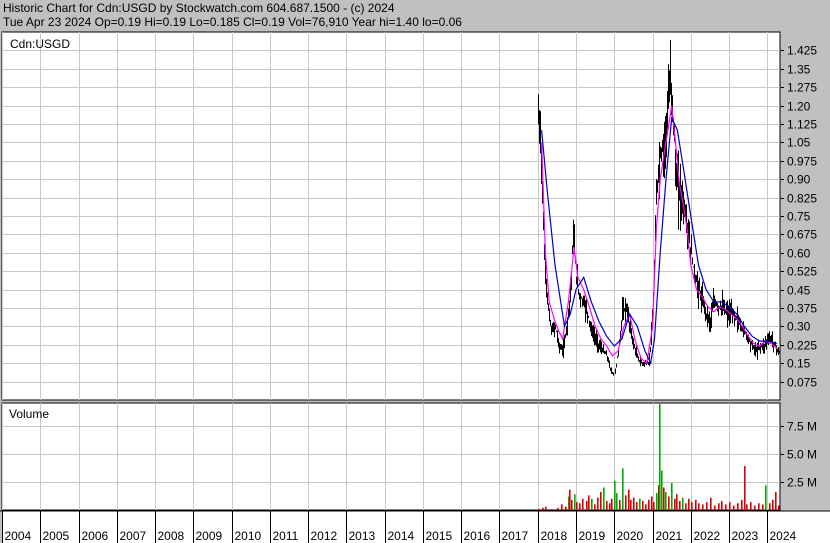 This screenshot has width=830, height=543. What do you see at coordinates (802, 199) in the screenshot?
I see `price-y-tick-label: 0.825` at bounding box center [802, 199].